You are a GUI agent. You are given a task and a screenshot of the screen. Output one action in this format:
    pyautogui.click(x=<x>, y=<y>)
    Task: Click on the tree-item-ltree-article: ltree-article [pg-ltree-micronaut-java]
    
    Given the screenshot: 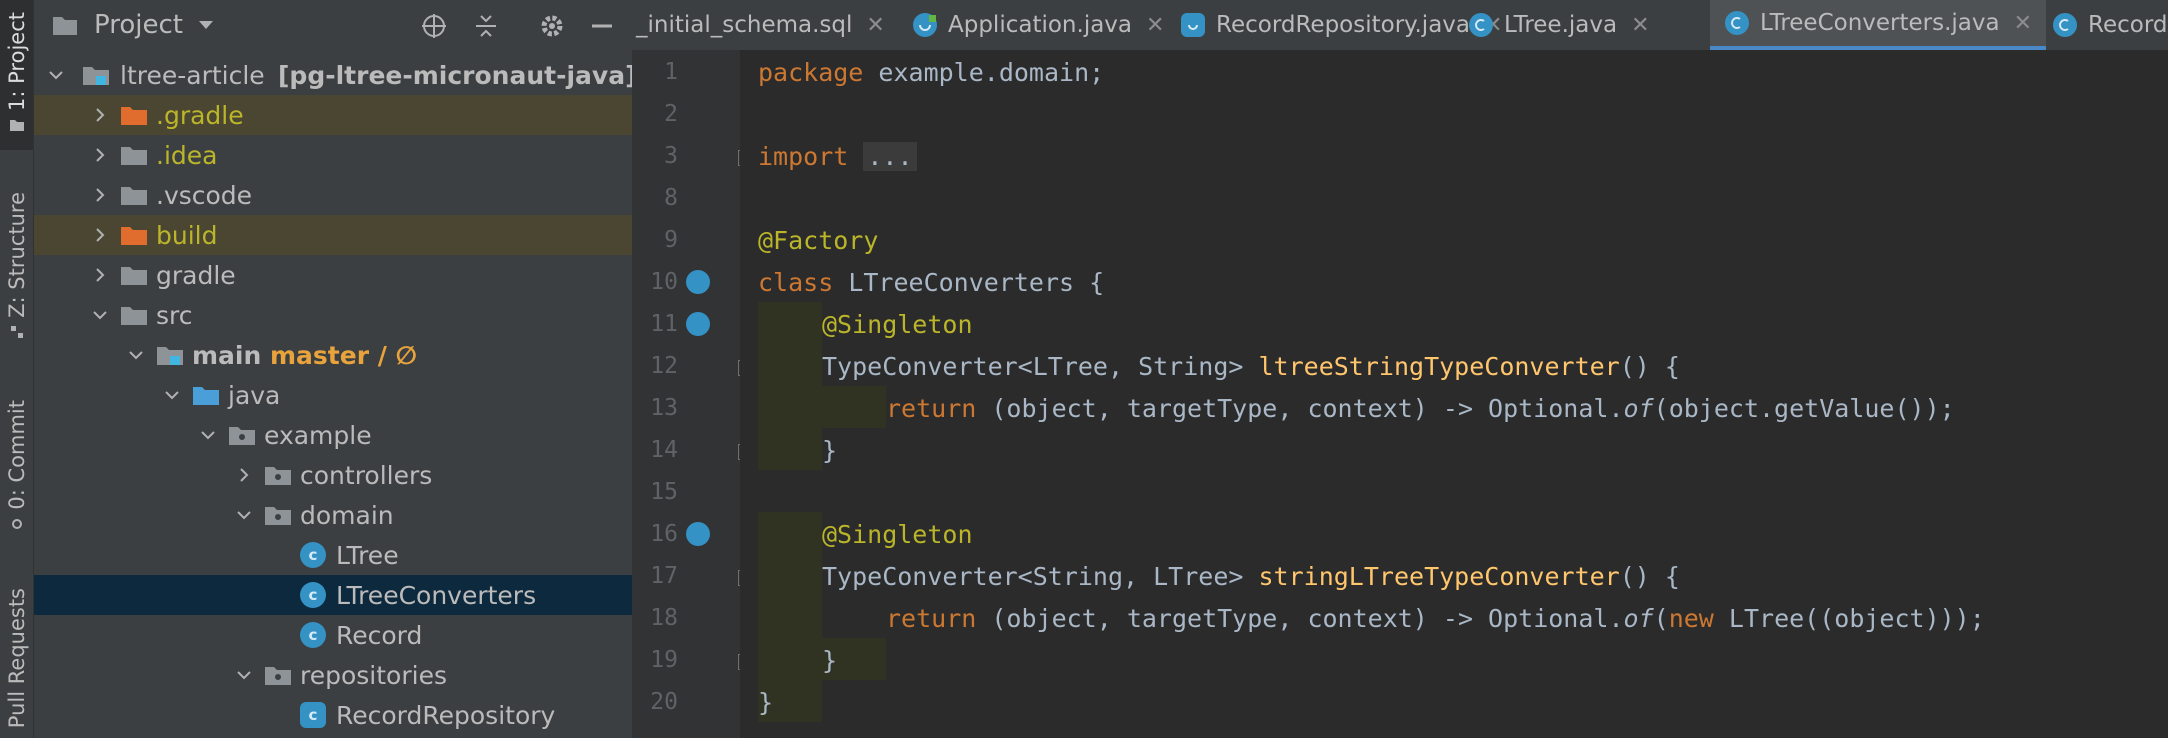 What is the action you would take?
    pyautogui.click(x=333, y=75)
    